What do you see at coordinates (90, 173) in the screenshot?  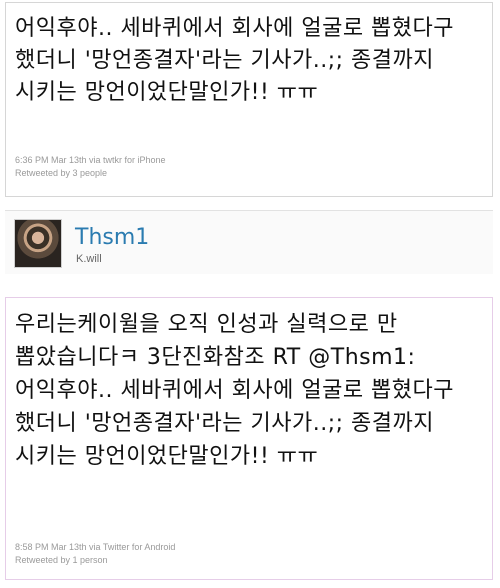 I see `retweet-count: Retweeted by 3 people` at bounding box center [90, 173].